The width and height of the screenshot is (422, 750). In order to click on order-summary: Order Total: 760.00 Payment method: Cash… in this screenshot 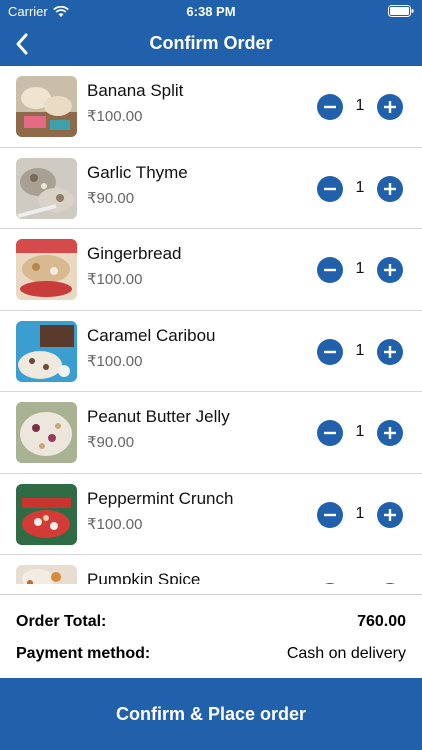, I will do `click(211, 636)`.